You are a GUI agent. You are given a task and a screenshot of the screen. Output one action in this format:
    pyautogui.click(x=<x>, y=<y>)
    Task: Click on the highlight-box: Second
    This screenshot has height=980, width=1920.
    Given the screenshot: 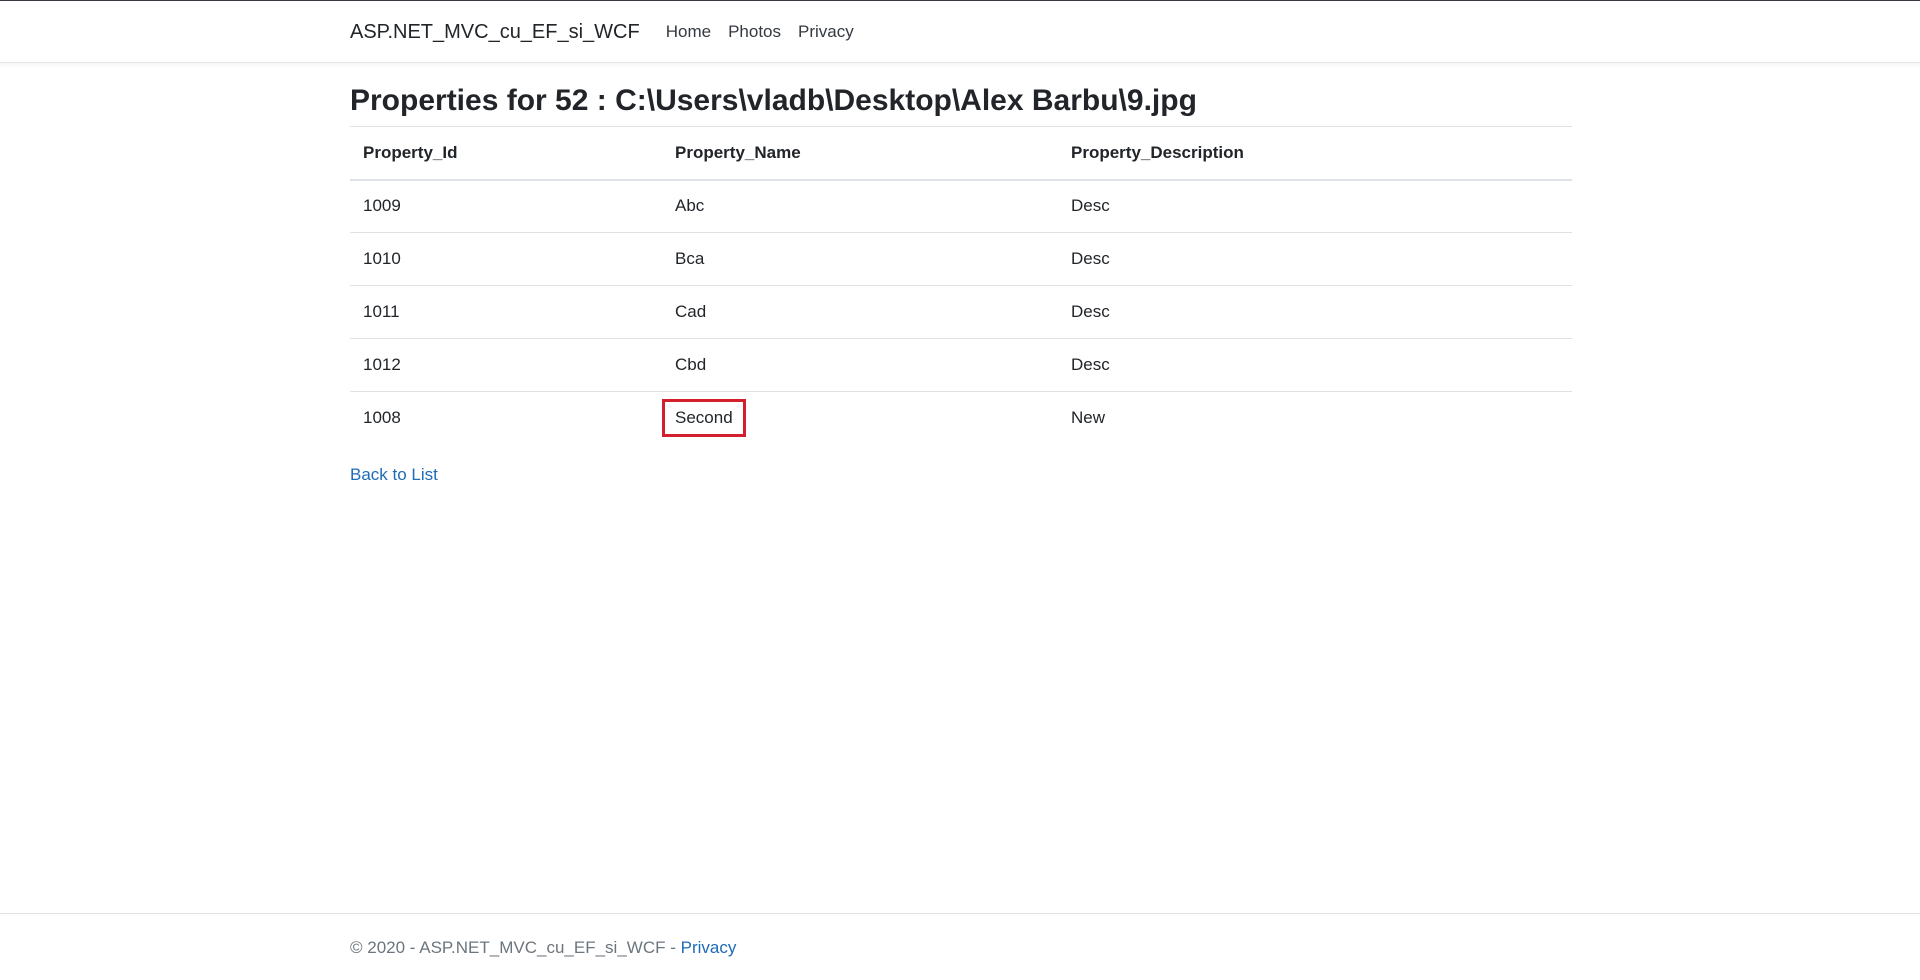 What is the action you would take?
    pyautogui.click(x=704, y=418)
    